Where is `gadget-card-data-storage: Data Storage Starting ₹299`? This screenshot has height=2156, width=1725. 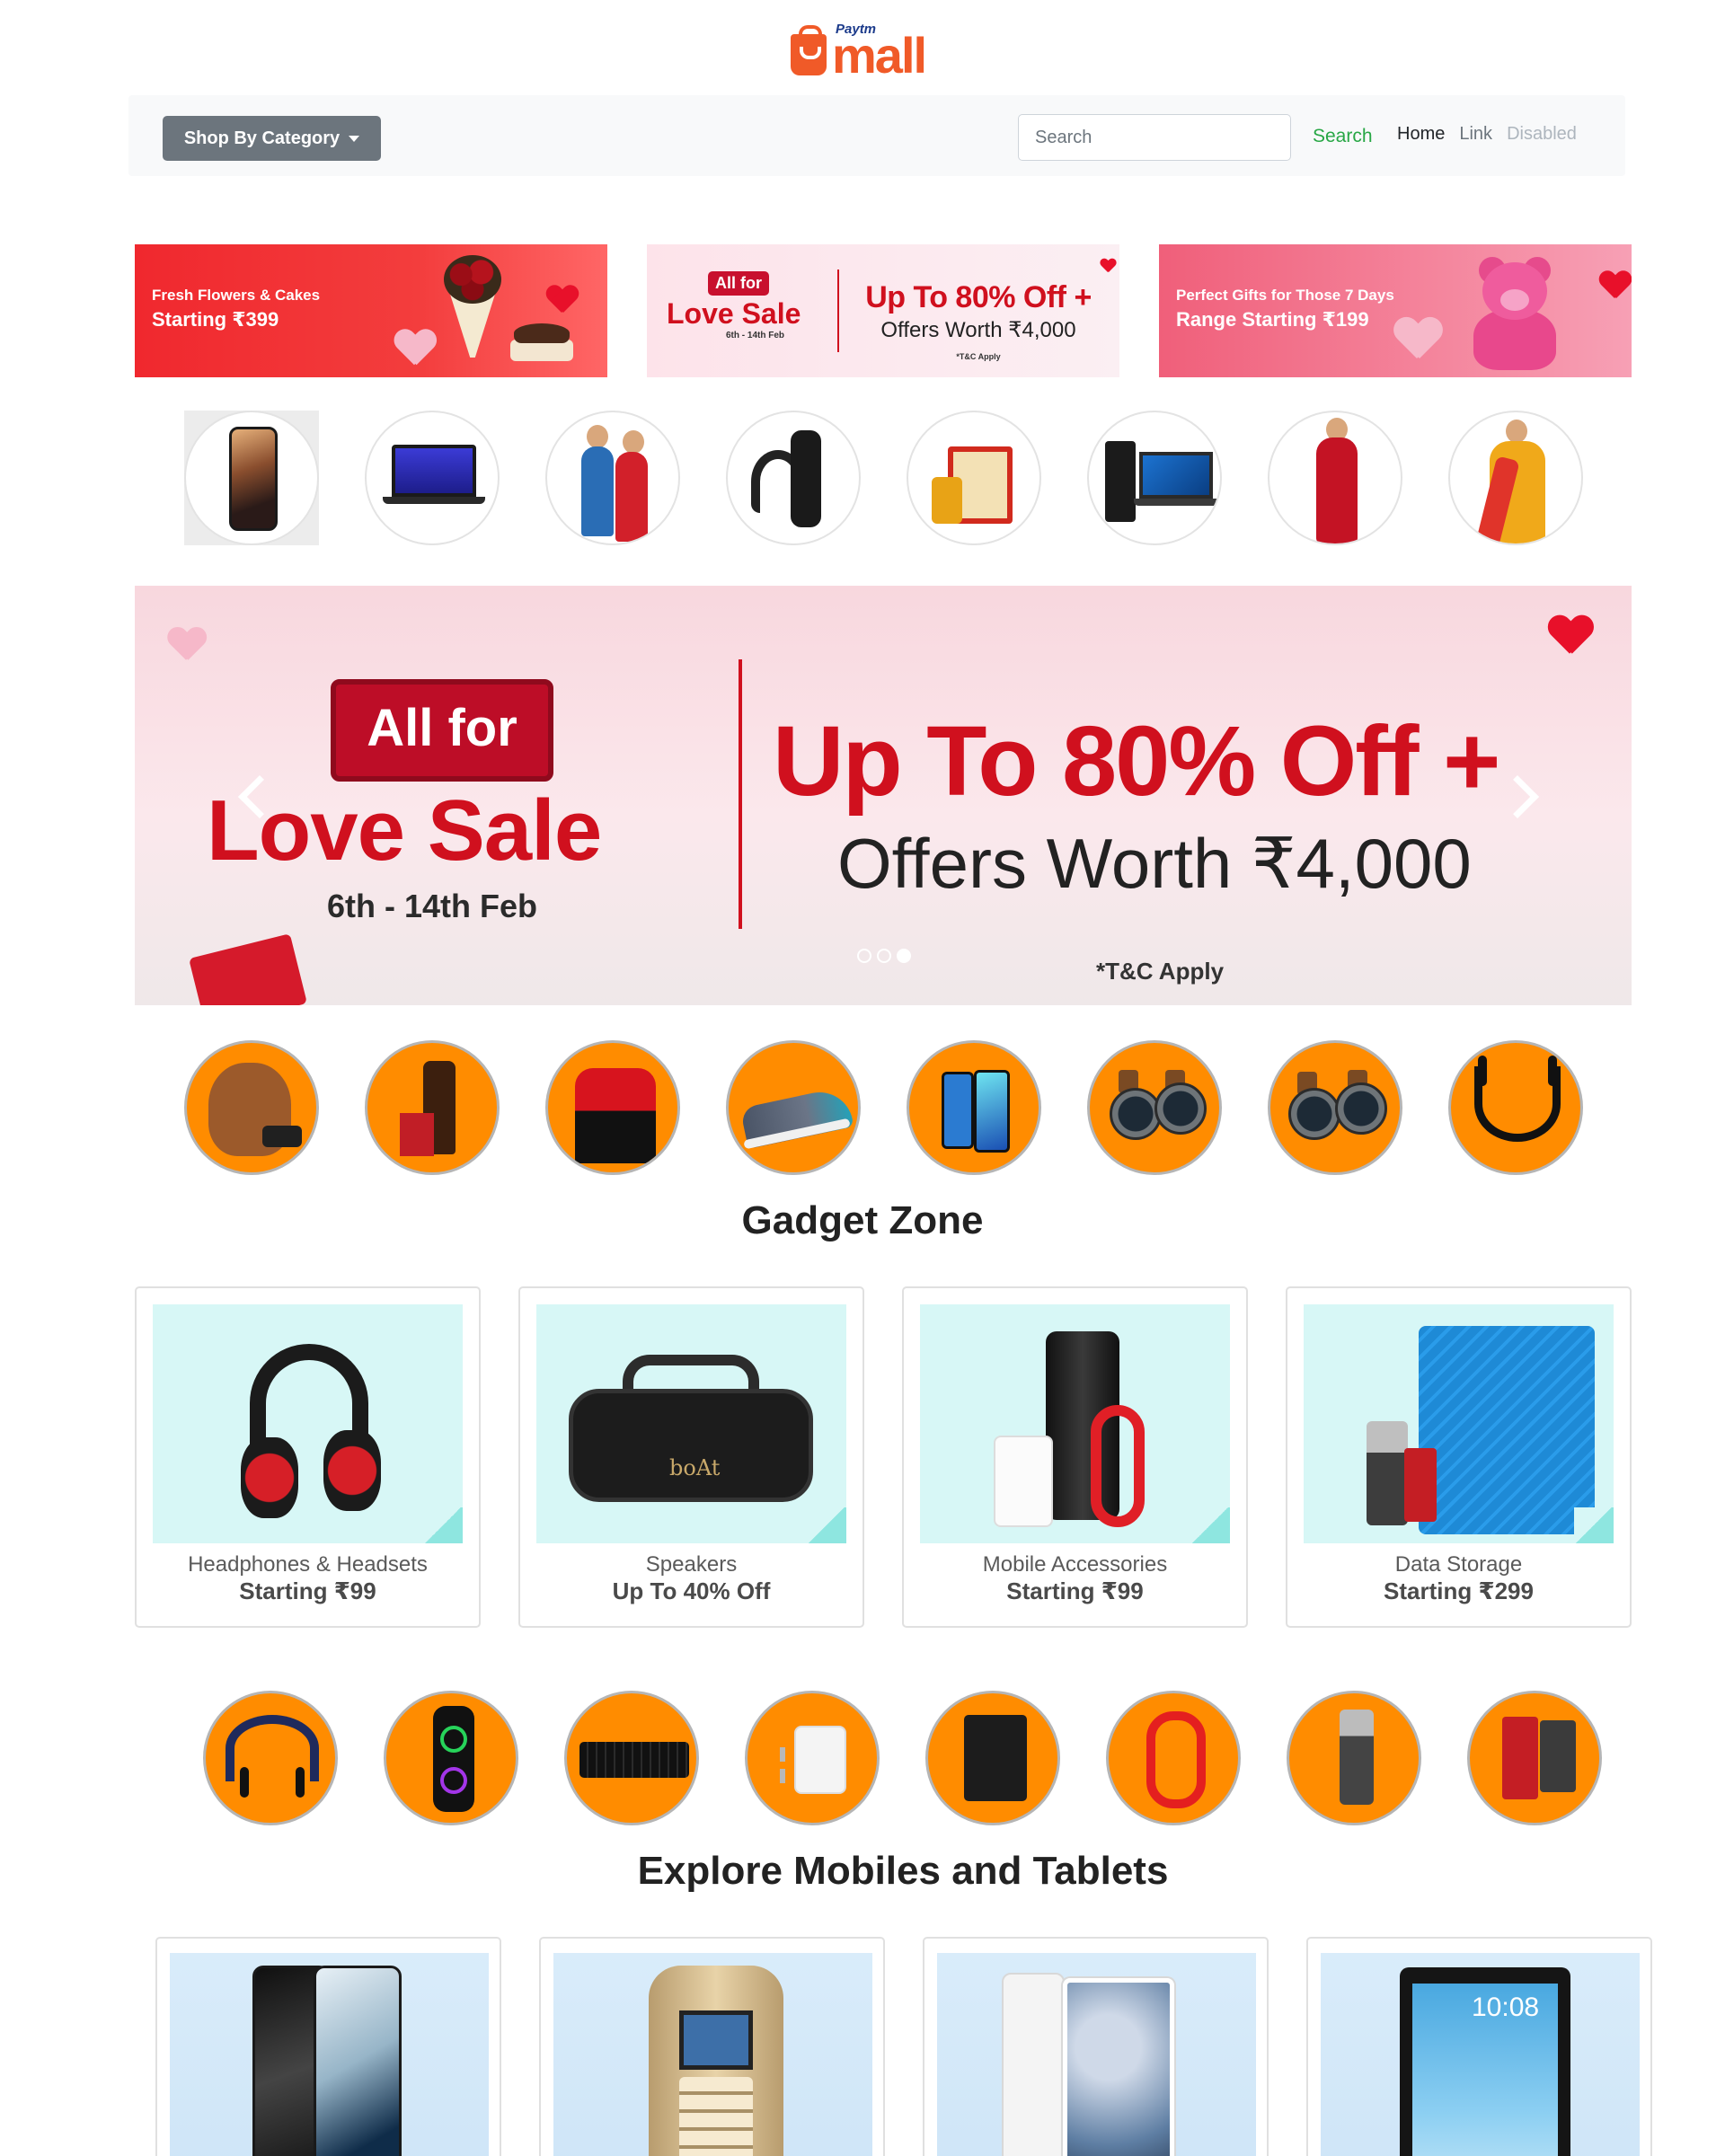
gadget-card-data-storage: Data Storage Starting ₹299 is located at coordinates (1459, 1457).